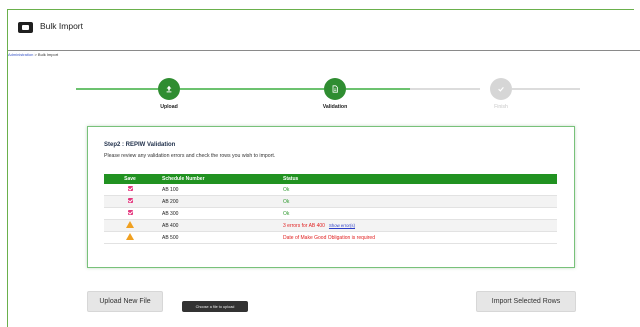  Describe the element at coordinates (169, 107) in the screenshot. I see `step-upload-label: Upload` at that location.